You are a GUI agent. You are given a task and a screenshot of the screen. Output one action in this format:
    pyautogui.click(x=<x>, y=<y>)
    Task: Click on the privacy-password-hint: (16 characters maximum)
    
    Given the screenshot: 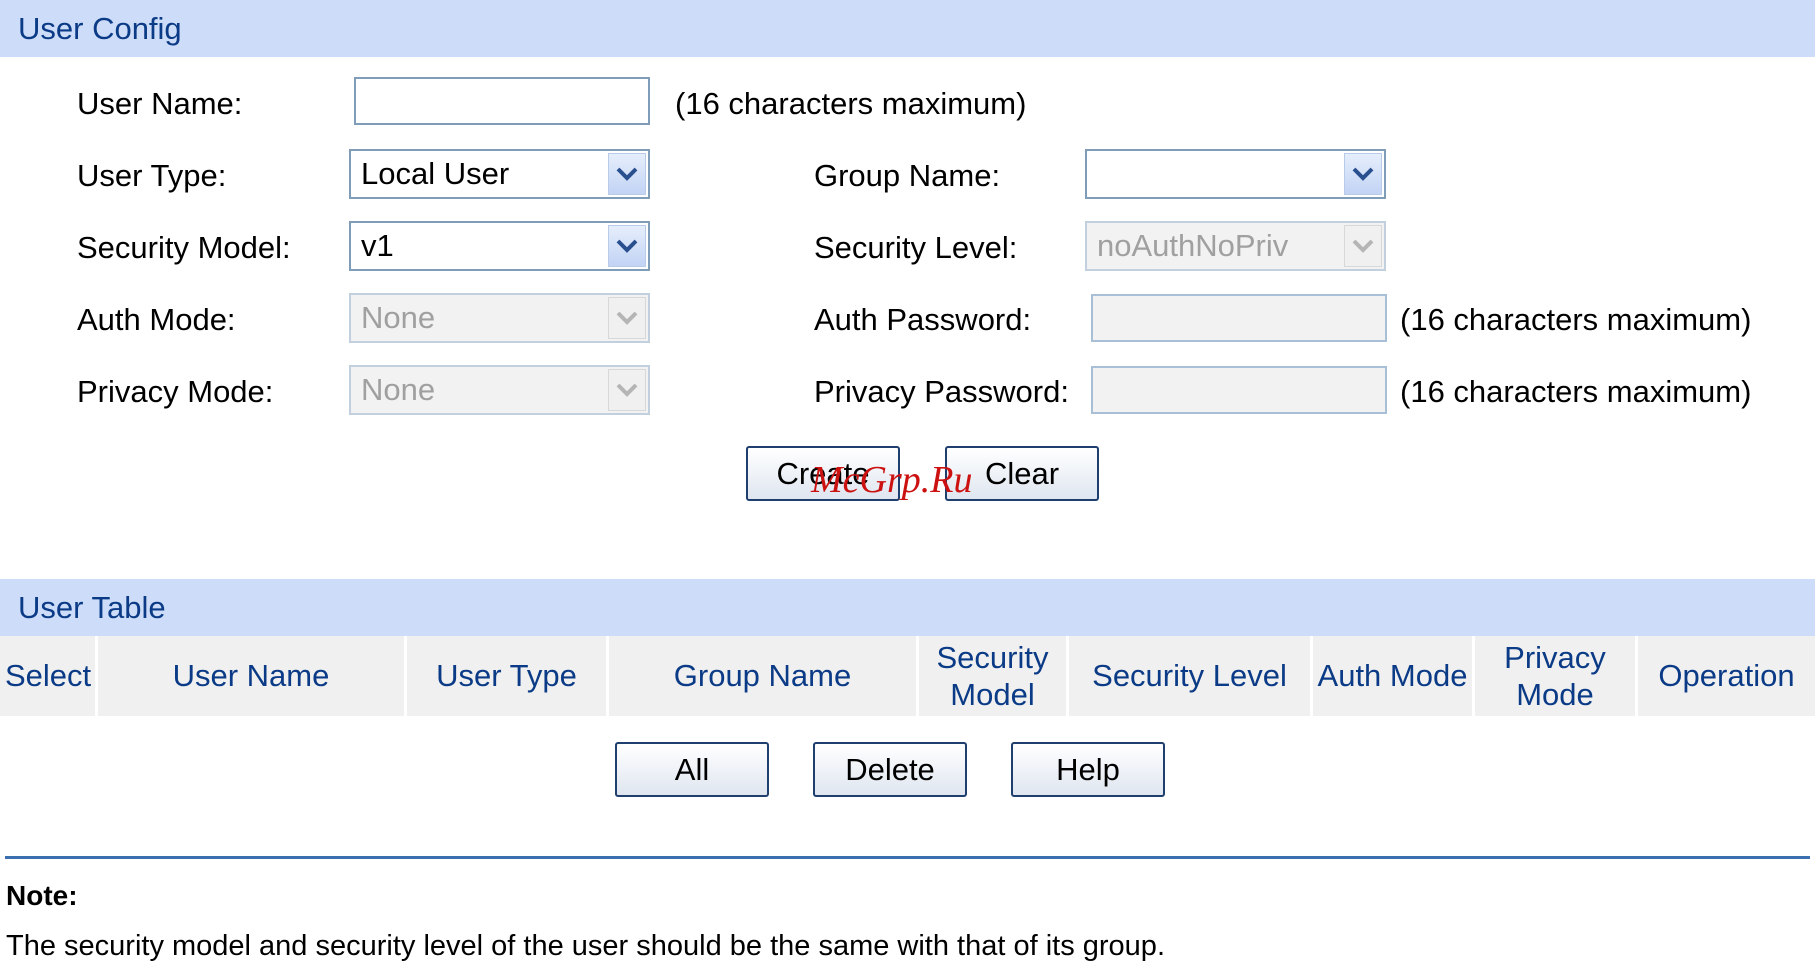 What is the action you would take?
    pyautogui.click(x=1576, y=391)
    